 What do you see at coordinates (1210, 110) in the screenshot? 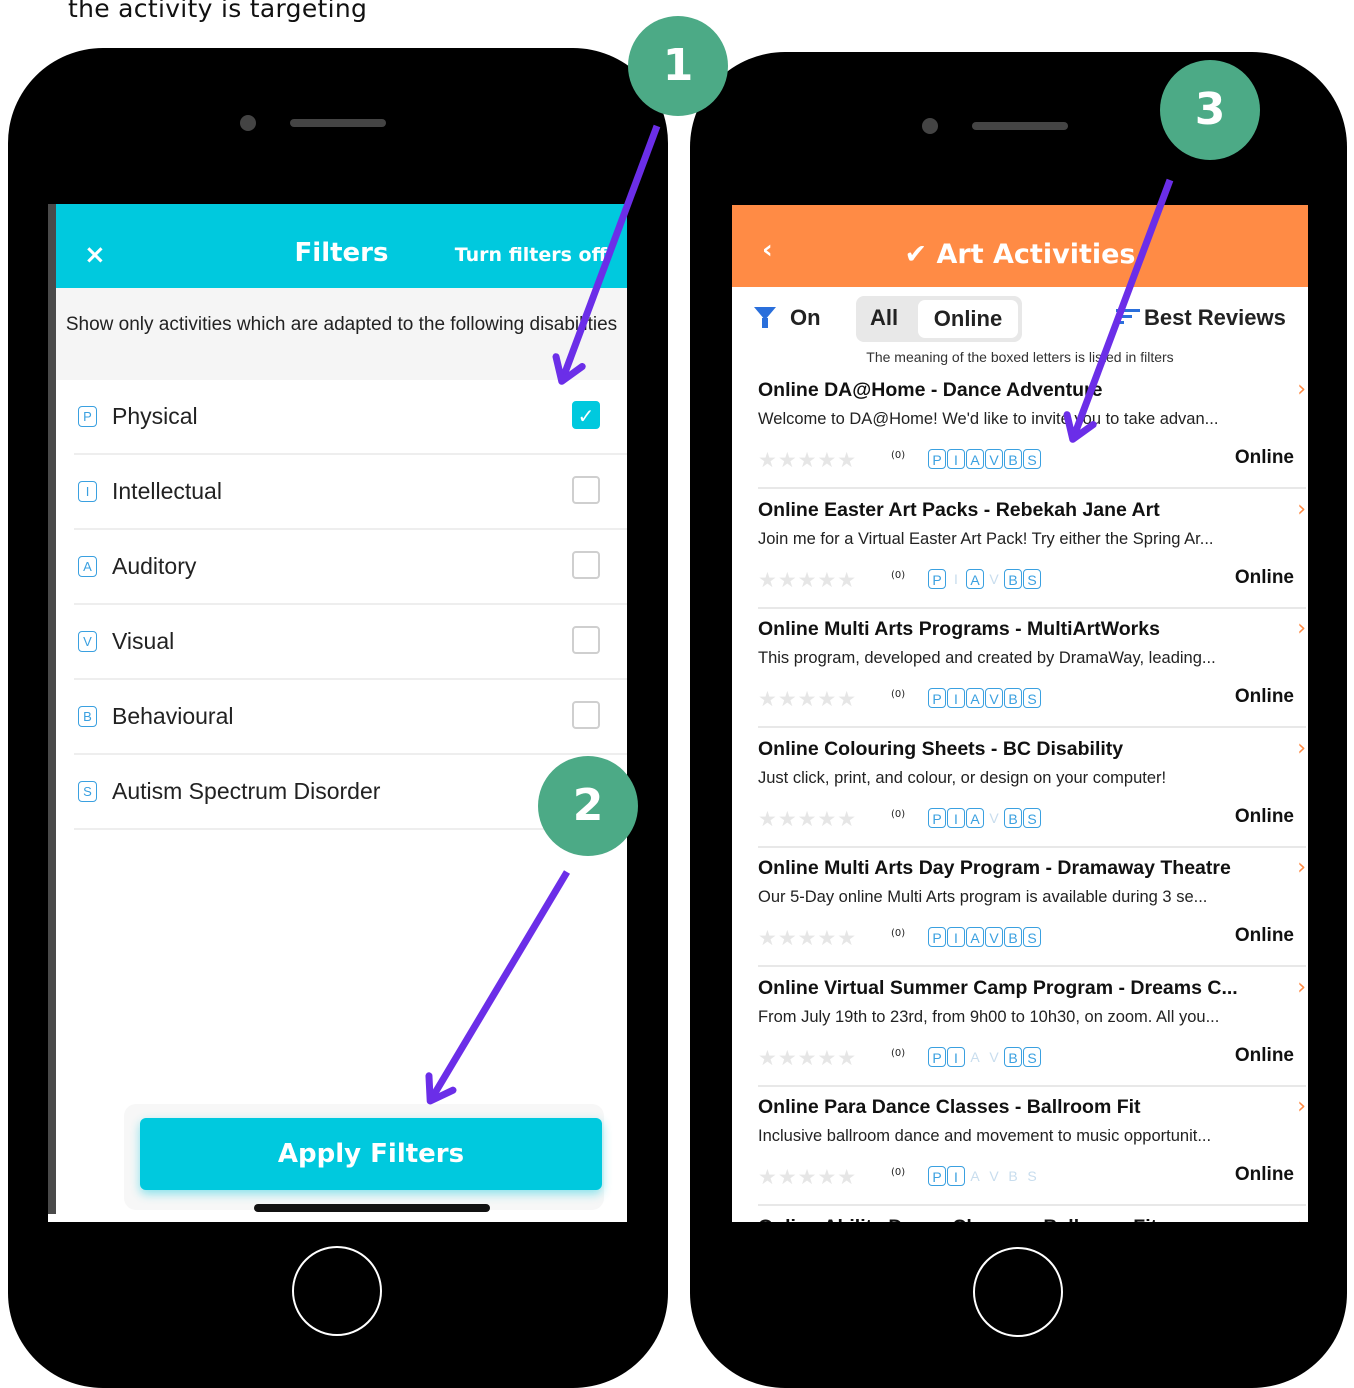
I see `step-badge-3: 3` at bounding box center [1210, 110].